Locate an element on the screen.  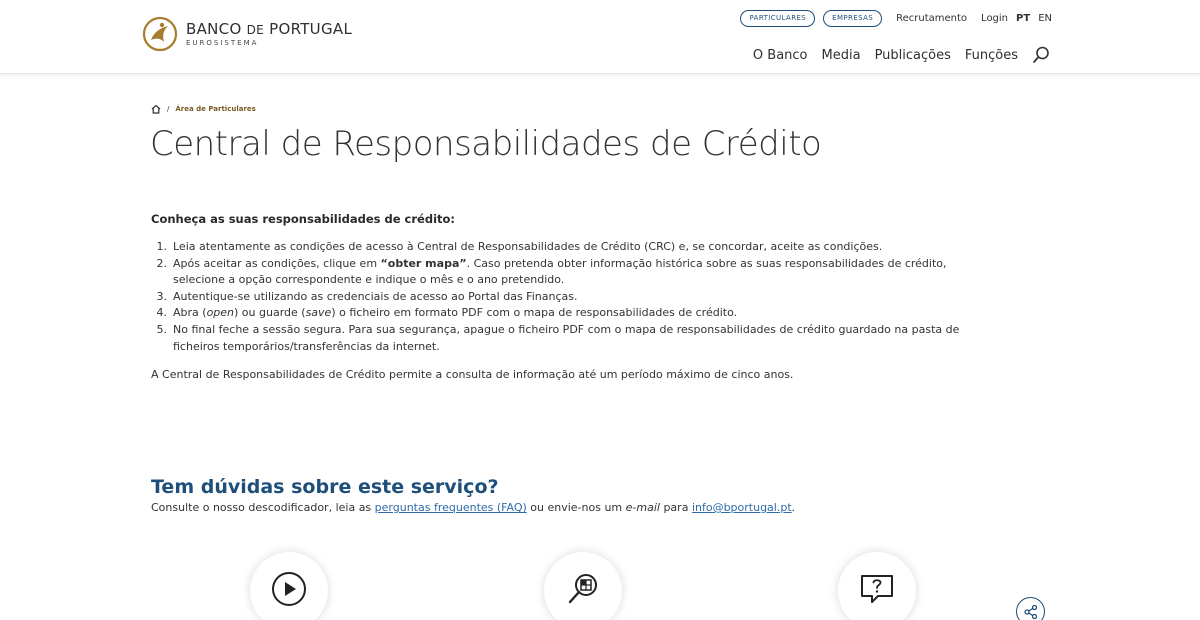
particulares-button: PARTICULARES is located at coordinates (778, 18).